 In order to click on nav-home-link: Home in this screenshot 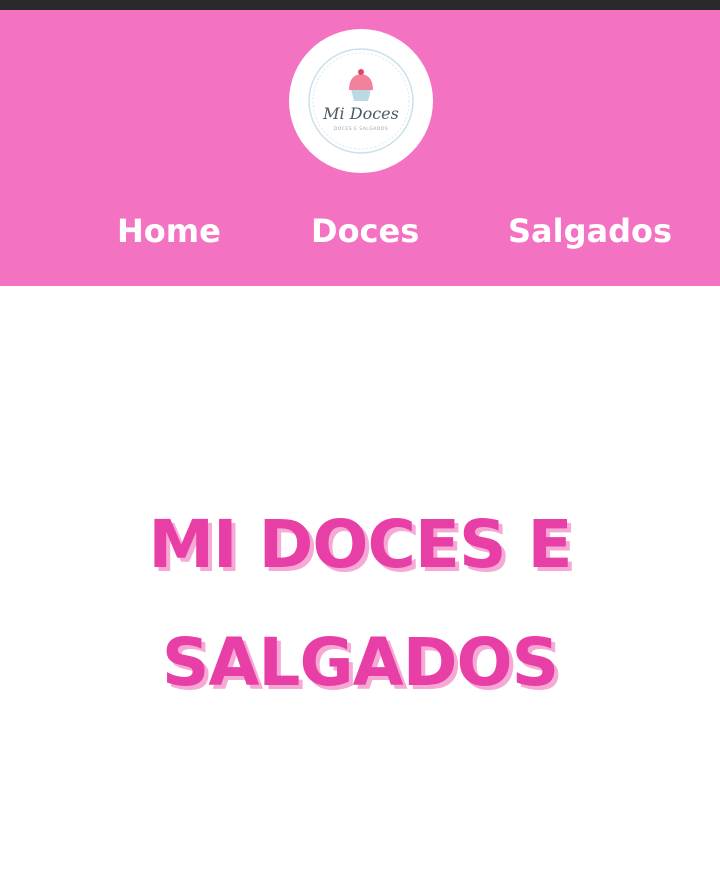, I will do `click(169, 231)`.